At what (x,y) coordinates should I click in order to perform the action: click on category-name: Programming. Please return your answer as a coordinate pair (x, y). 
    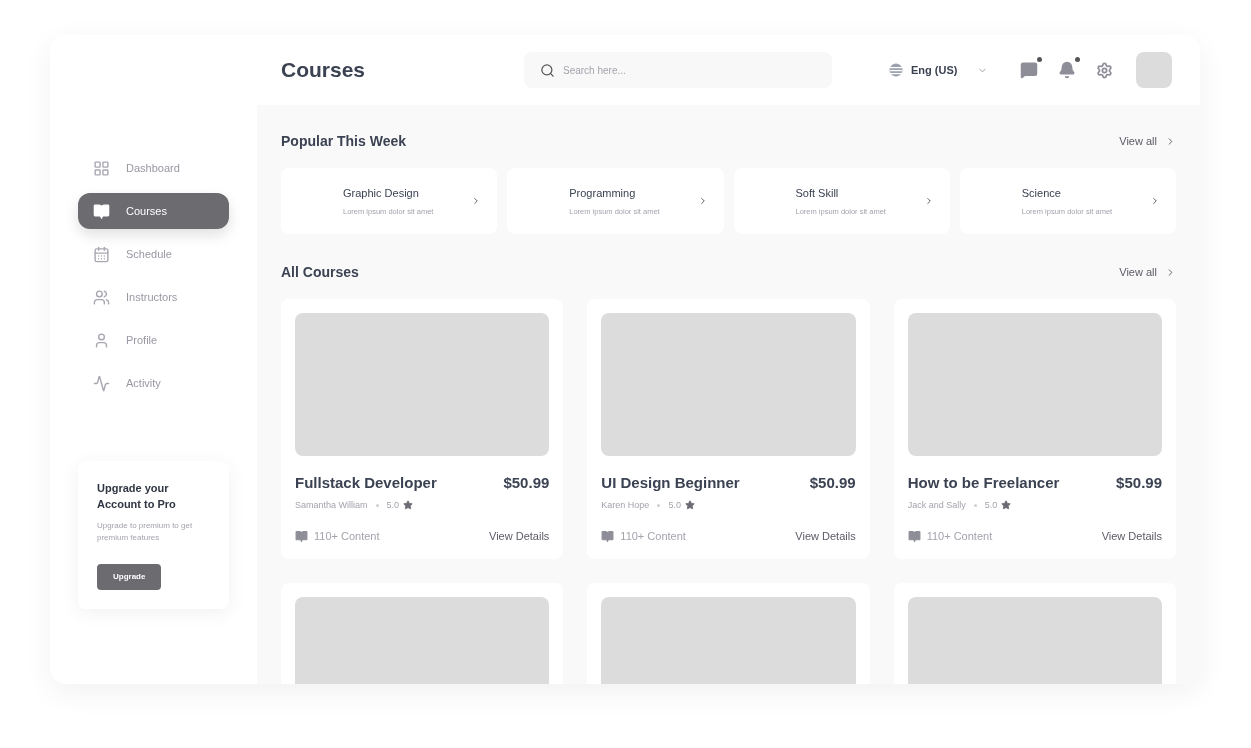
    Looking at the image, I should click on (603, 194).